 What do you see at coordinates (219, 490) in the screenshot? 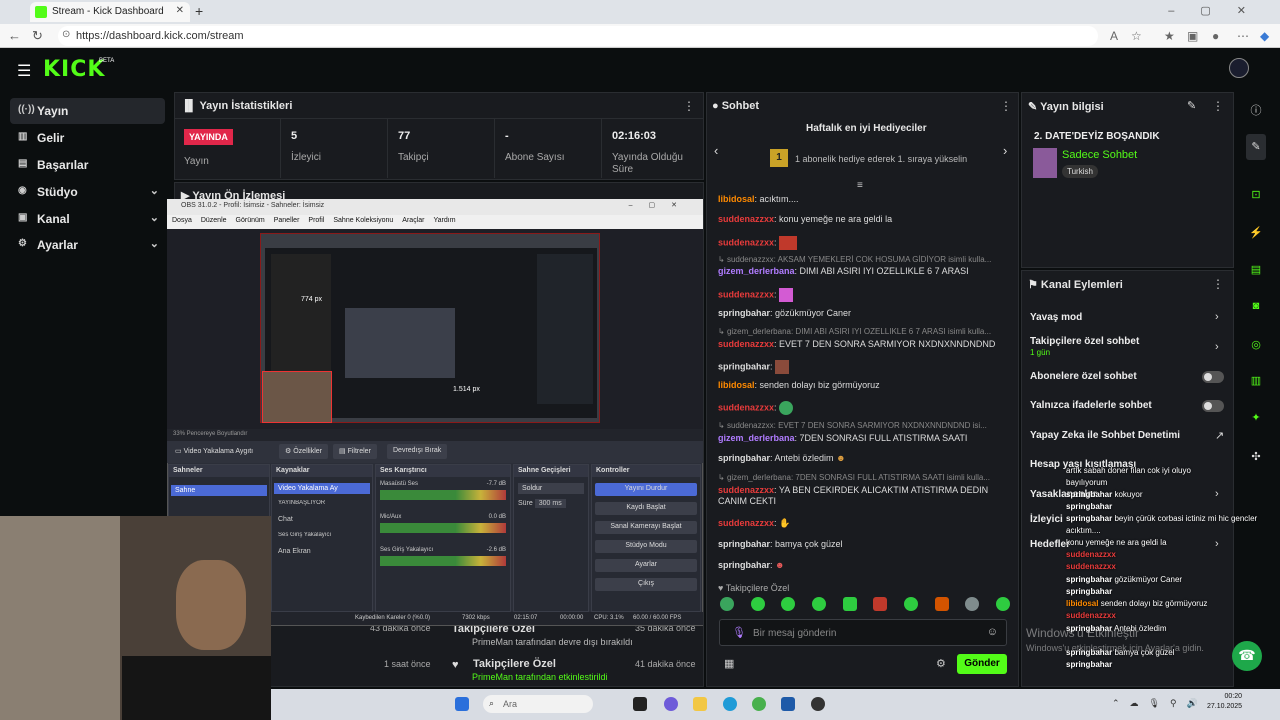
I see `obs-scene-item: Sahne` at bounding box center [219, 490].